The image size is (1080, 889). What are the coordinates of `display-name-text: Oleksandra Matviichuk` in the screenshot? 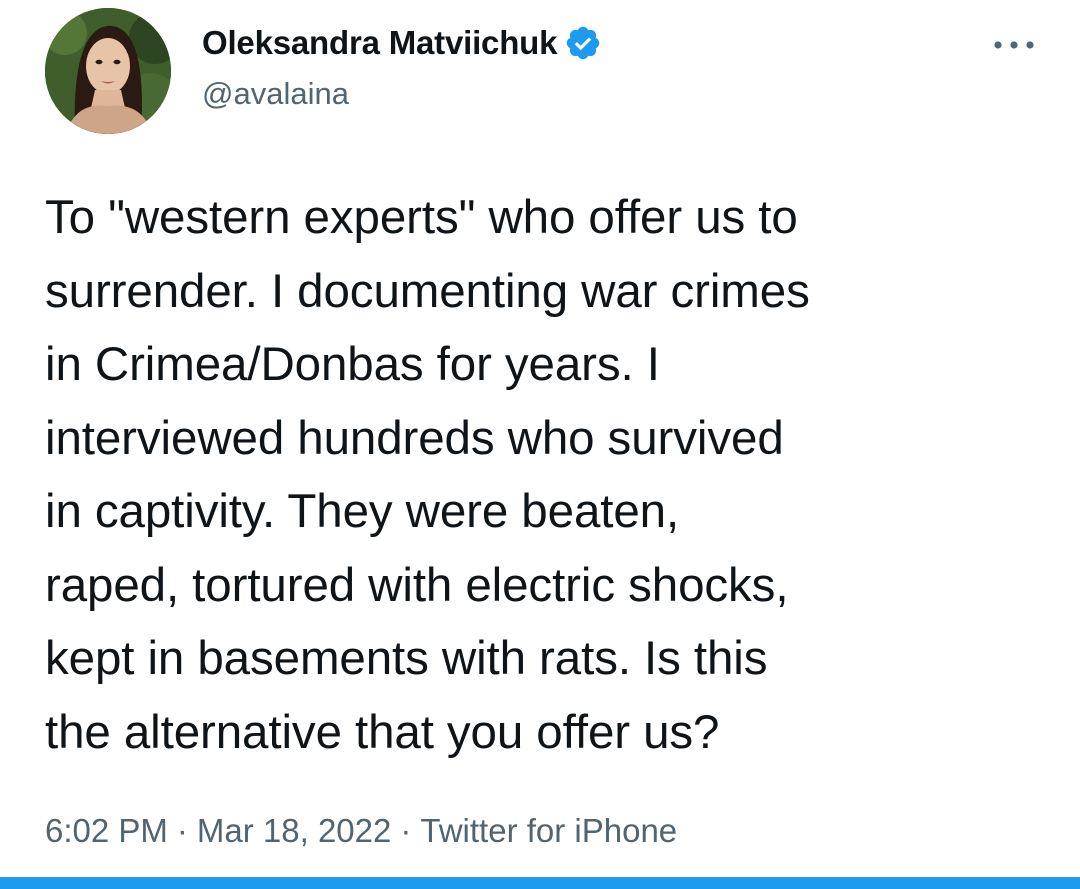 It's located at (379, 43).